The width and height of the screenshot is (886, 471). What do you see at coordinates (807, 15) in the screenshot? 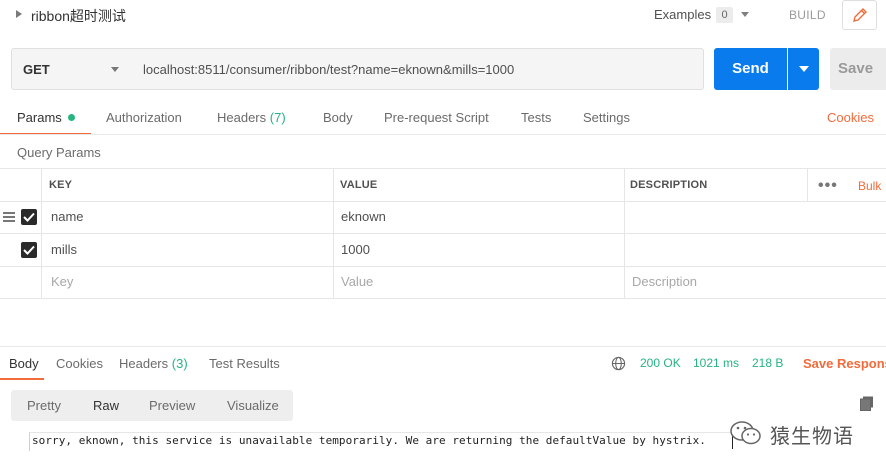
I see `build-button: BUILD` at bounding box center [807, 15].